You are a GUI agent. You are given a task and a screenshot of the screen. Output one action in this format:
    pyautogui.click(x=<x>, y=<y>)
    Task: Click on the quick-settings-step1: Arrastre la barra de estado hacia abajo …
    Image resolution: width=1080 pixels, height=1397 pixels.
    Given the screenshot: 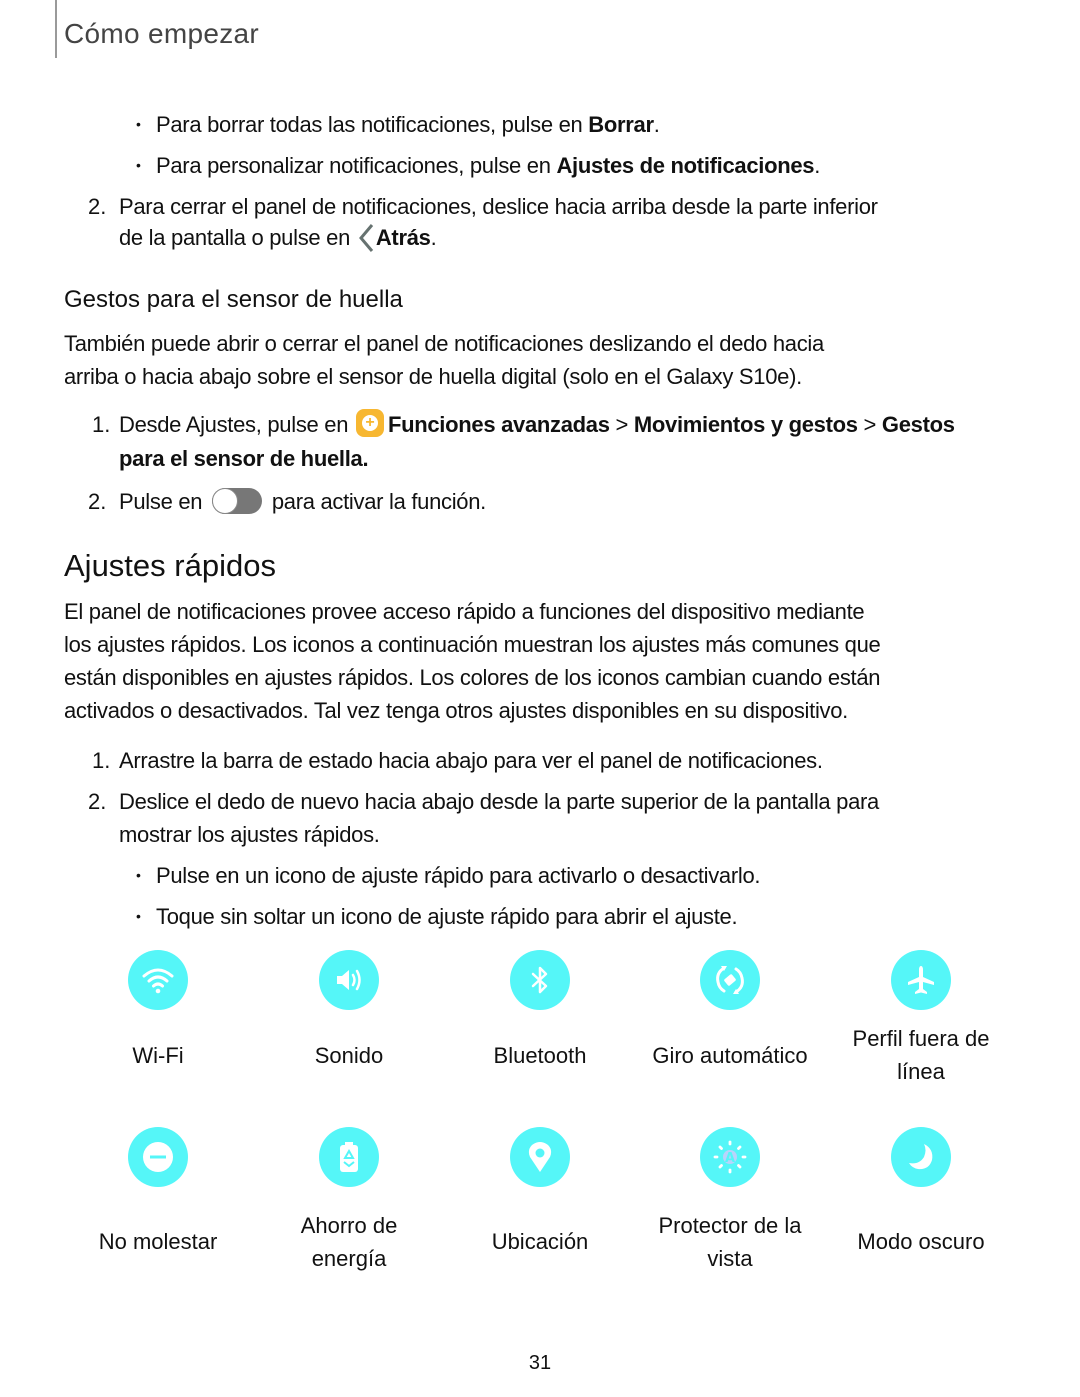 What is the action you would take?
    pyautogui.click(x=471, y=760)
    